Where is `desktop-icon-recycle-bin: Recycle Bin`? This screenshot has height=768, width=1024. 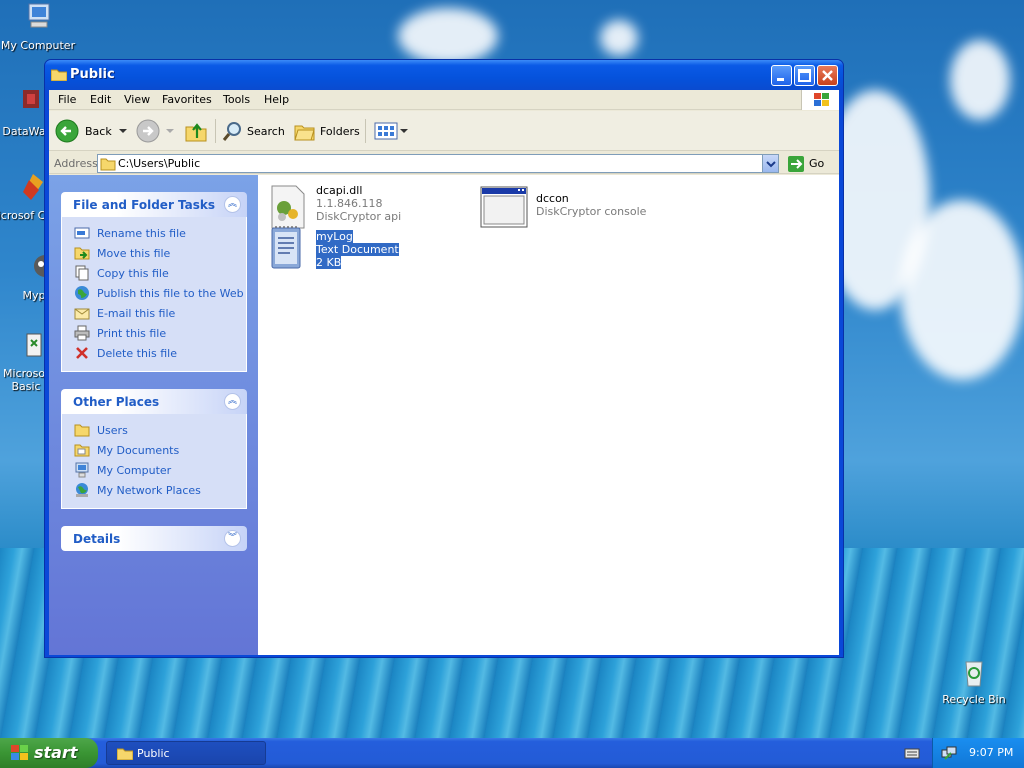
desktop-icon-recycle-bin: Recycle Bin is located at coordinates (974, 681).